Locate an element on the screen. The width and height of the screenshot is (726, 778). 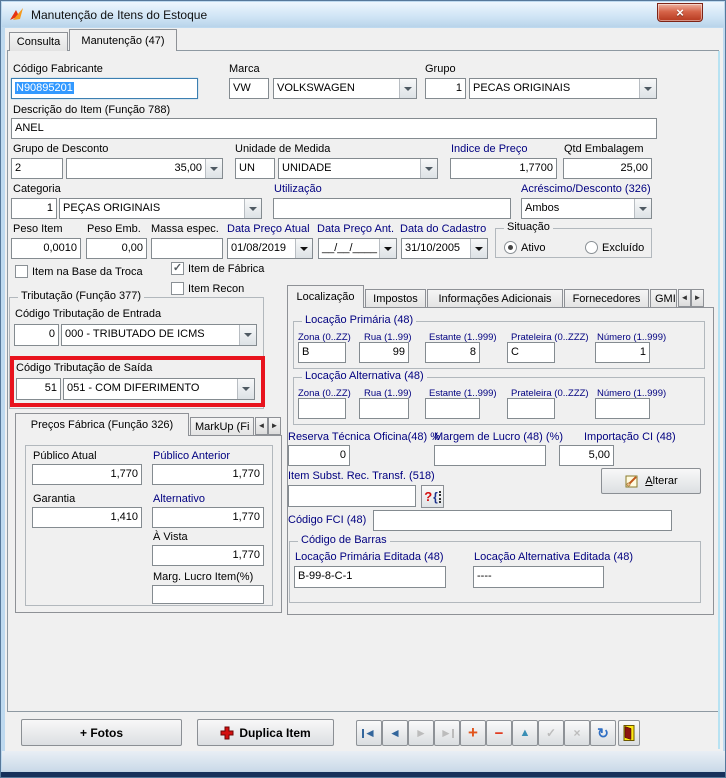
nav-refresh-button: ↻ is located at coordinates (603, 733).